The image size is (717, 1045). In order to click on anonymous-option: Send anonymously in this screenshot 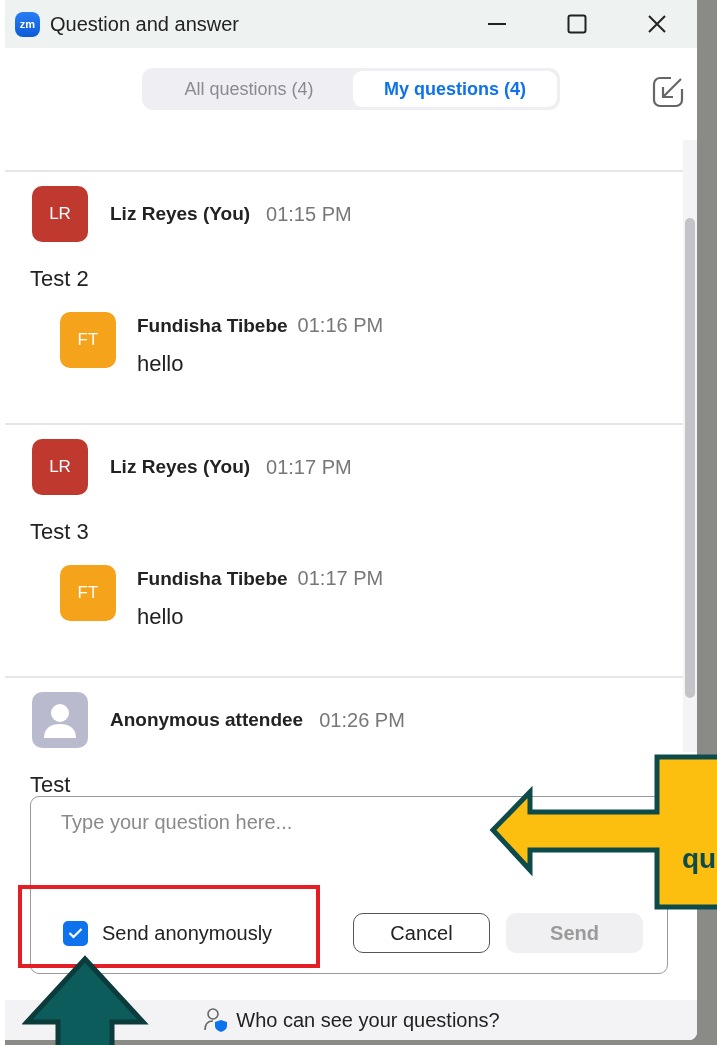, I will do `click(200, 933)`.